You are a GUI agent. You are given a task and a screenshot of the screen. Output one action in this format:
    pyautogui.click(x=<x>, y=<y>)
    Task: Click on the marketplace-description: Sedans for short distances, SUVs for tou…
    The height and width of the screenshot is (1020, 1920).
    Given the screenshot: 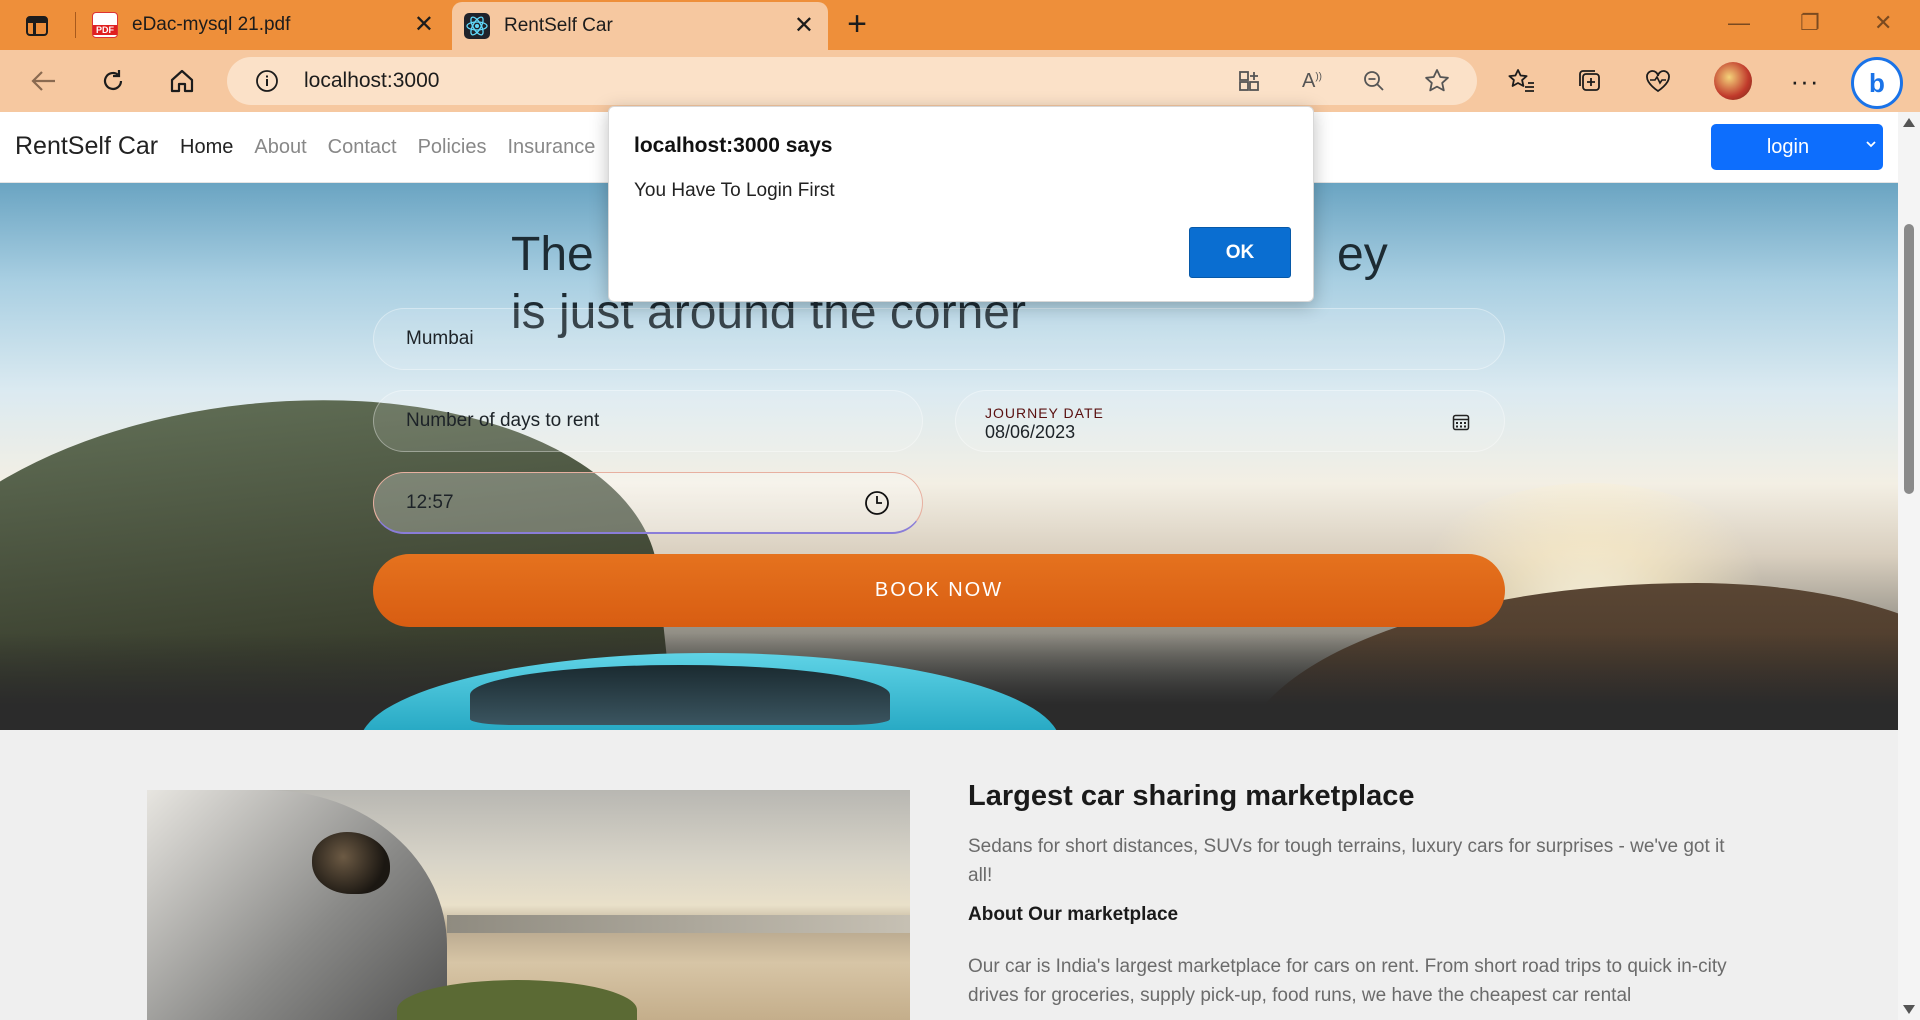 What is the action you would take?
    pyautogui.click(x=1346, y=861)
    